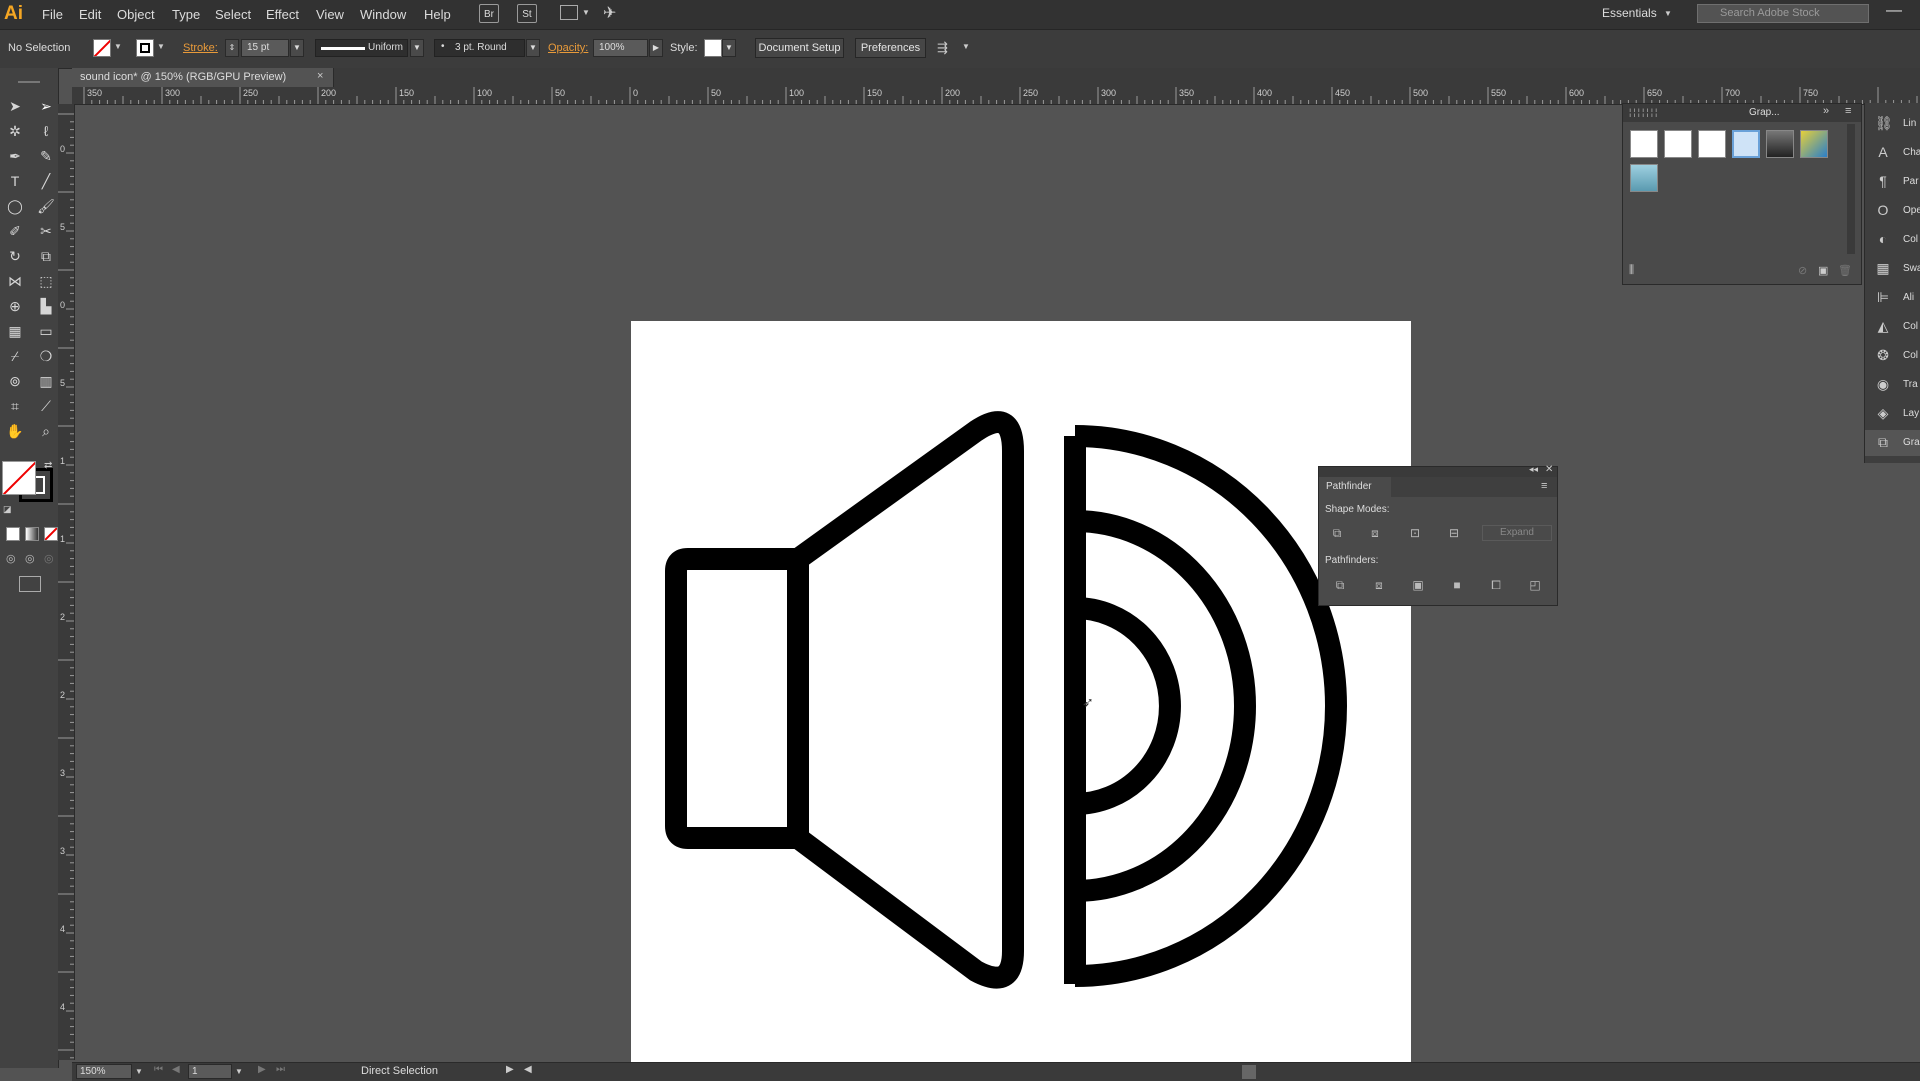 This screenshot has height=1081, width=1920. I want to click on dock-item-paragraph: ¶ Par, so click(1892, 182).